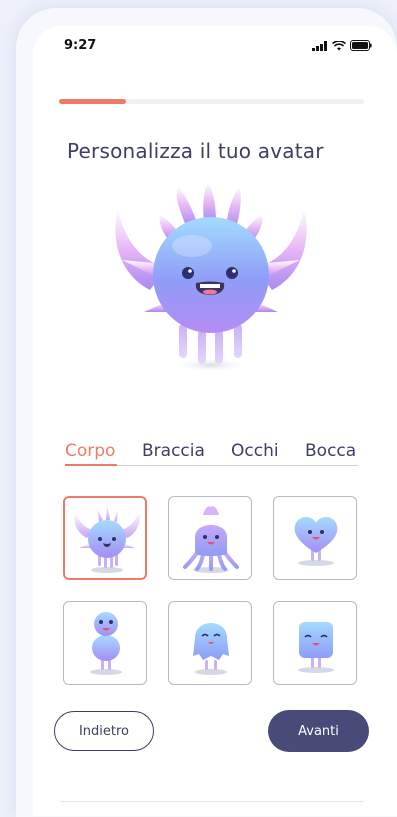  Describe the element at coordinates (211, 277) in the screenshot. I see `avatar-preview` at that location.